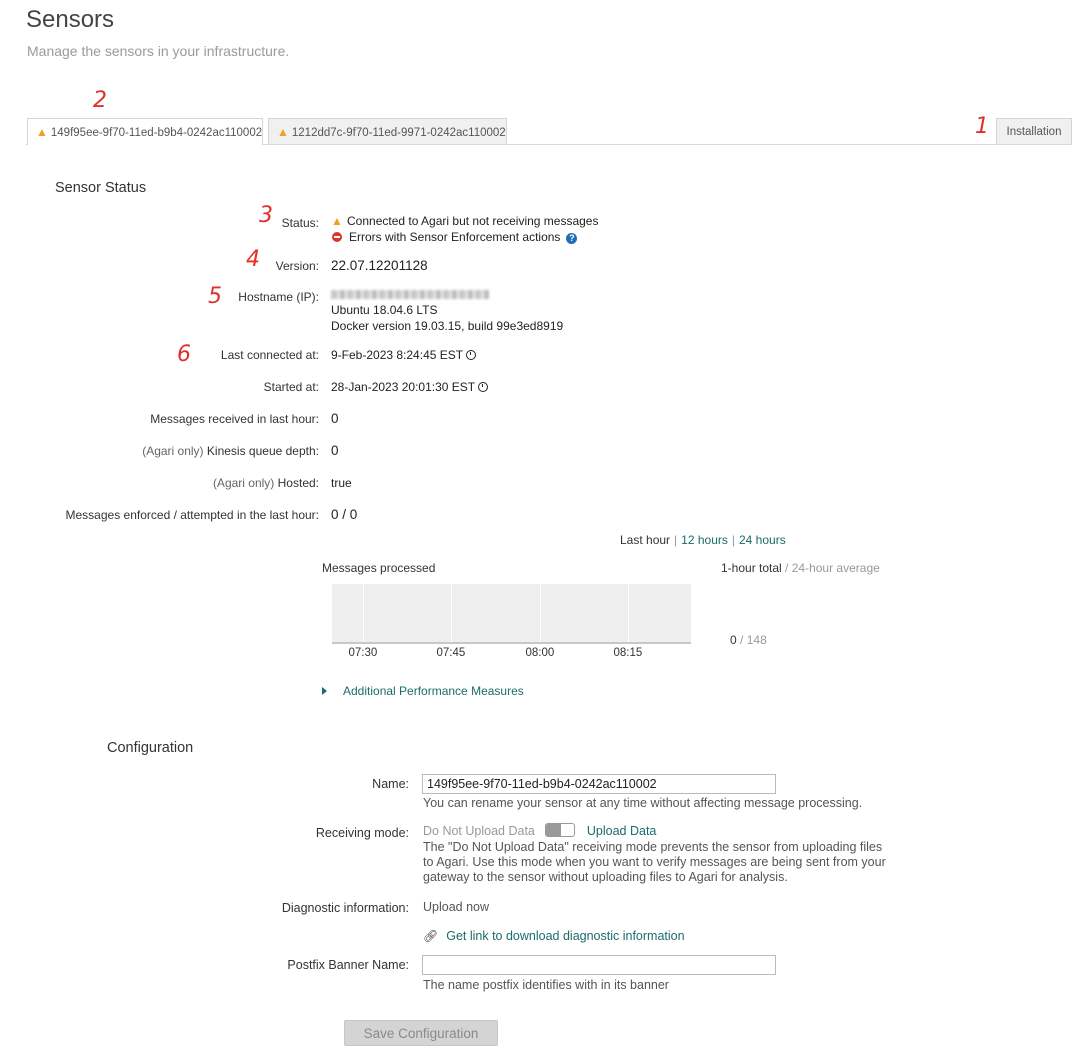  I want to click on mode-on-label: Upload Data, so click(621, 831).